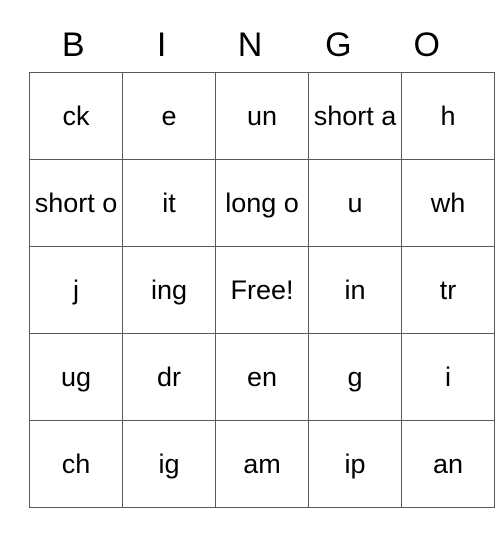 The image size is (500, 544). Describe the element at coordinates (355, 290) in the screenshot. I see `bingo-cell: in` at that location.